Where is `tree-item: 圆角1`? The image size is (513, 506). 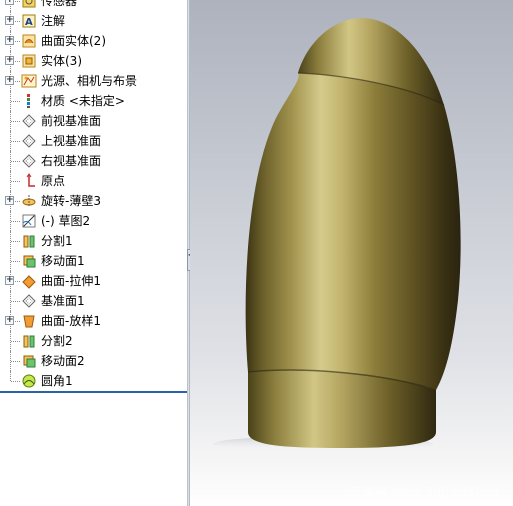
tree-item: 圆角1 is located at coordinates (93, 381).